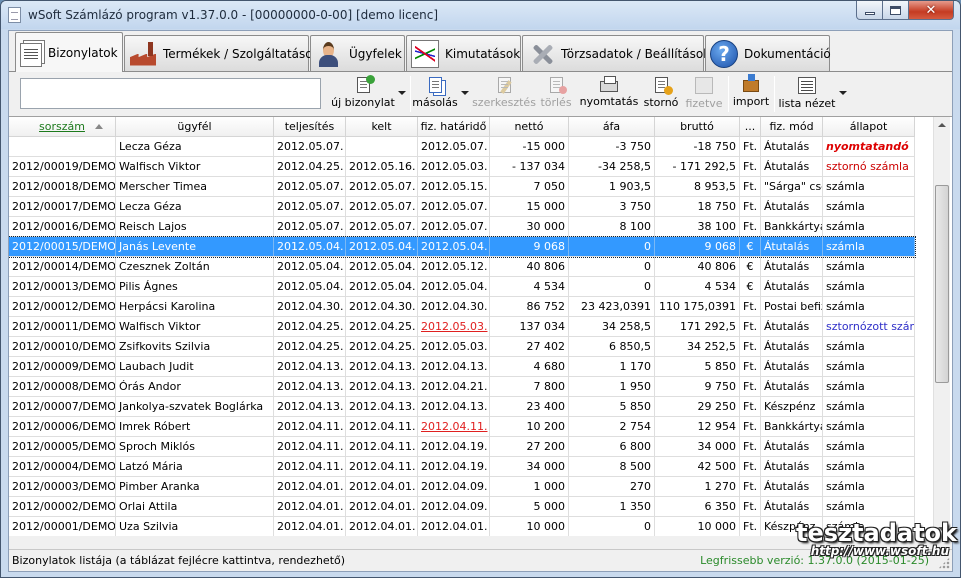  Describe the element at coordinates (222, 53) in the screenshot. I see `tab-termekek: Termékek / Szolgáltatások` at that location.